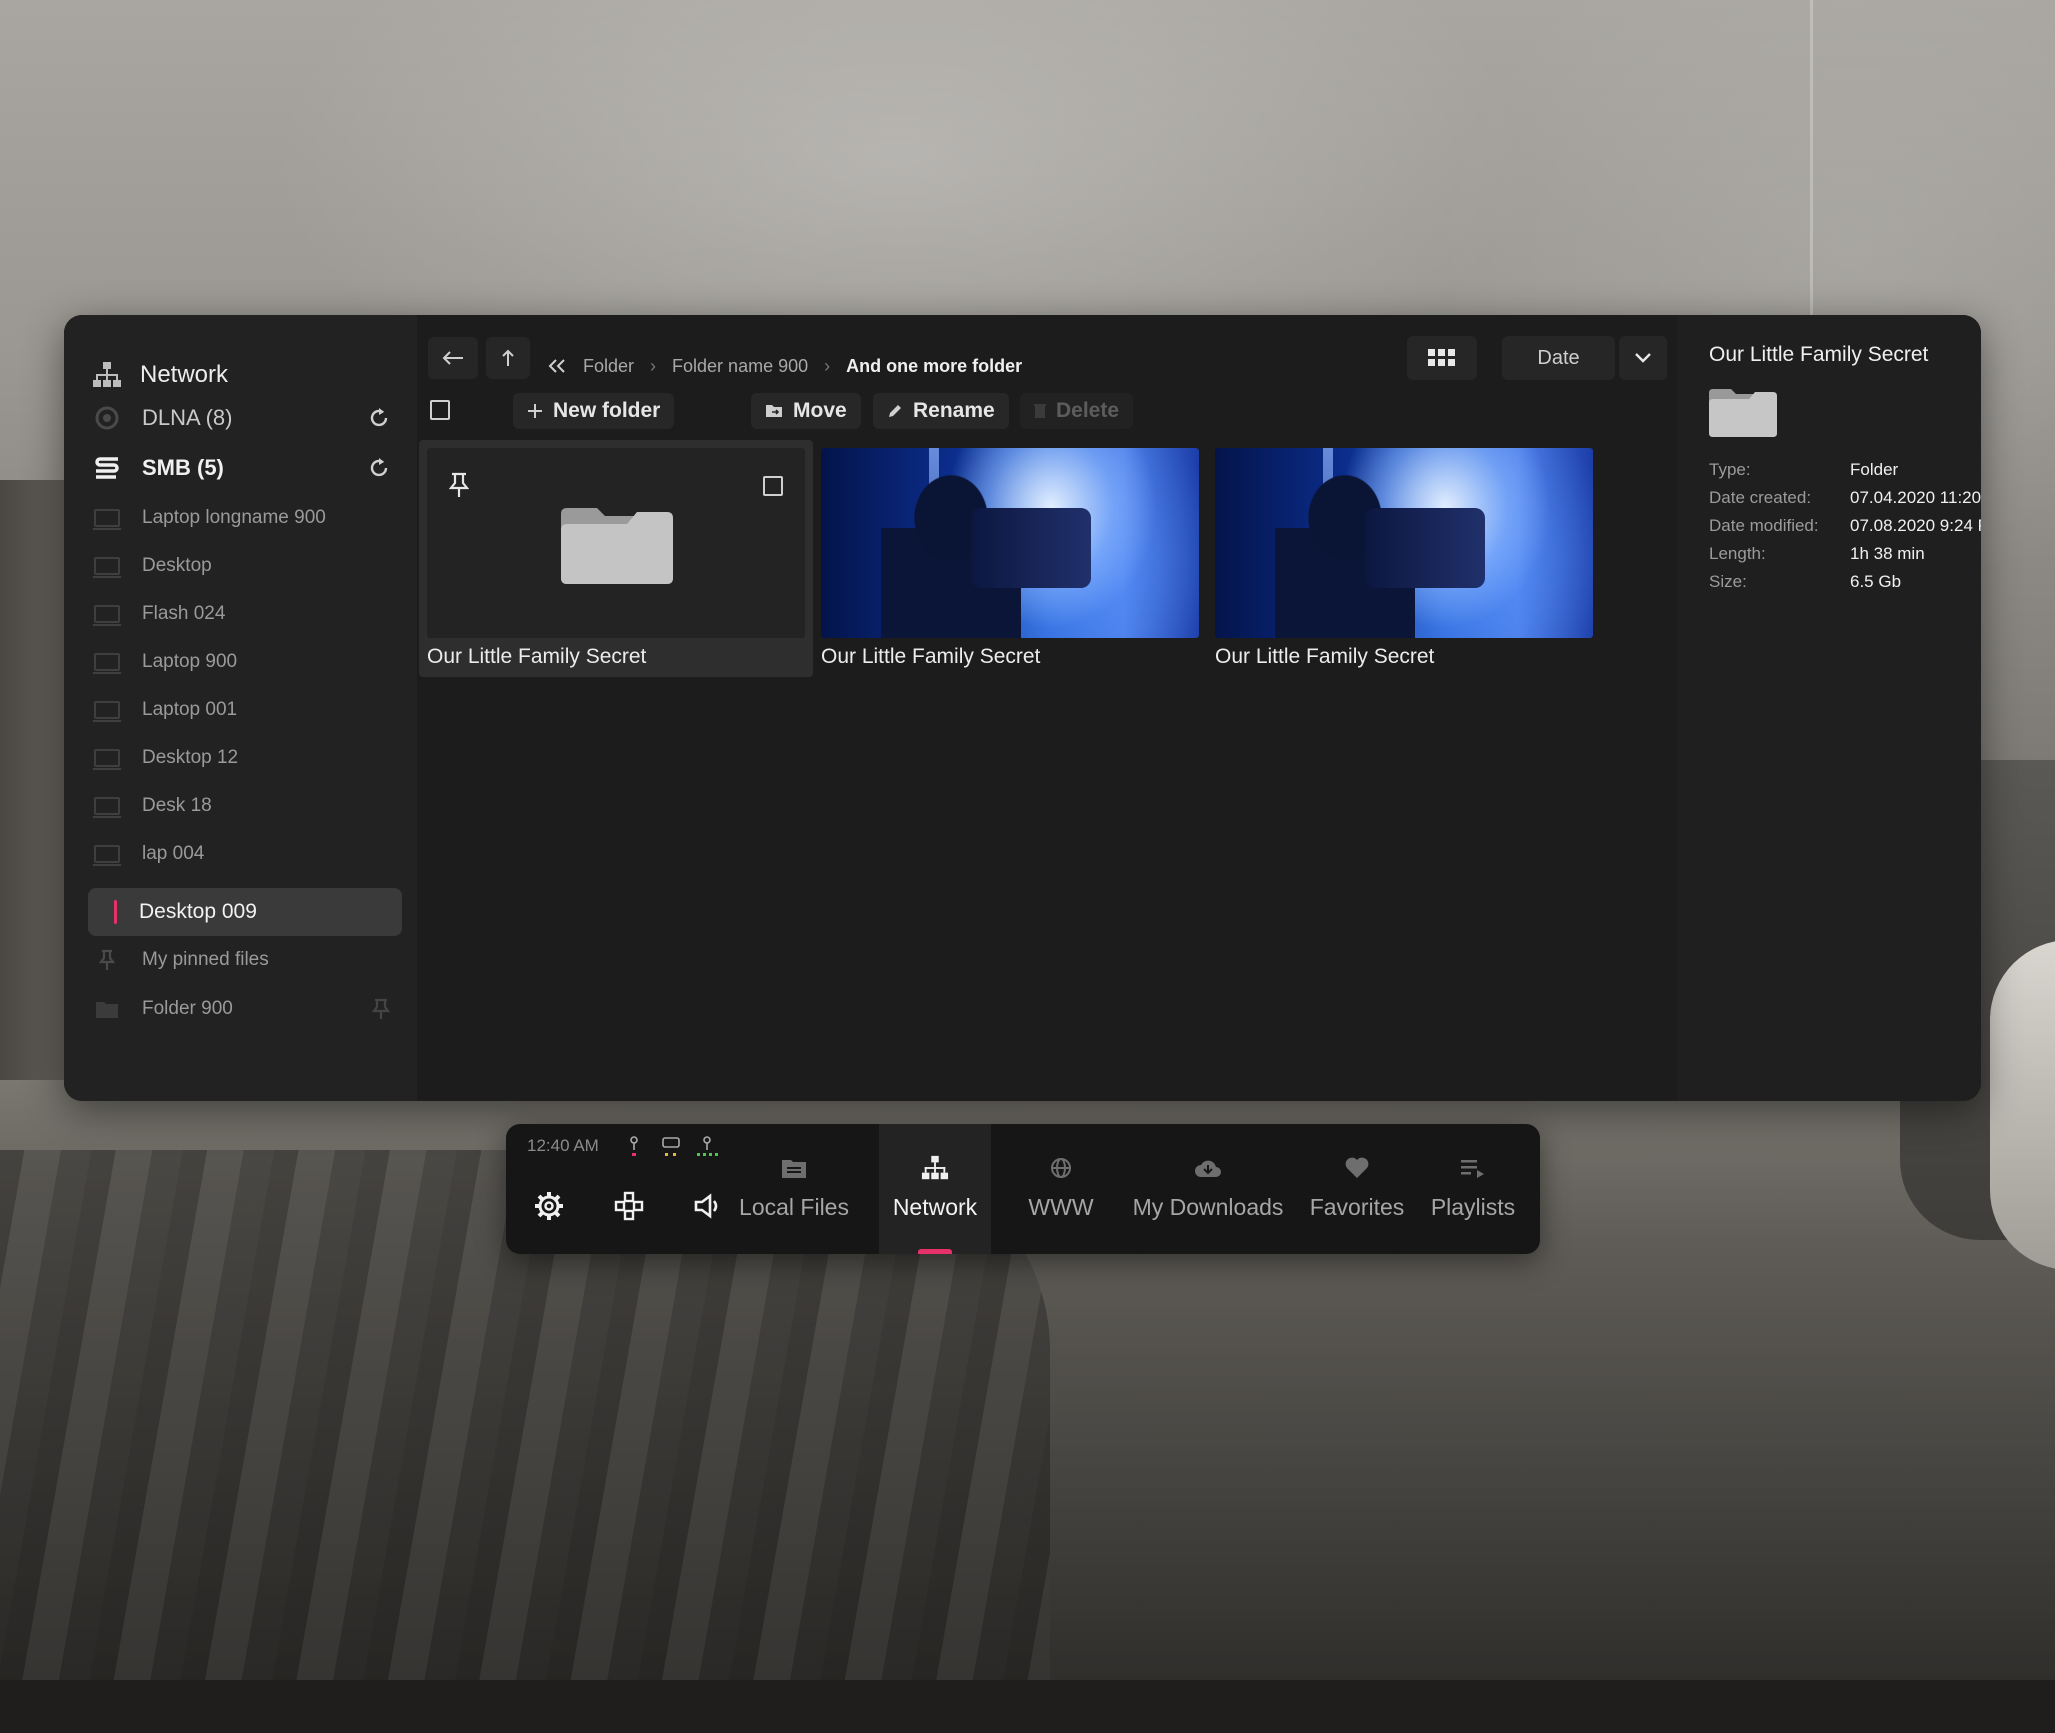 This screenshot has height=1733, width=2055. Describe the element at coordinates (594, 411) in the screenshot. I see `new-folder-button: New folder` at that location.